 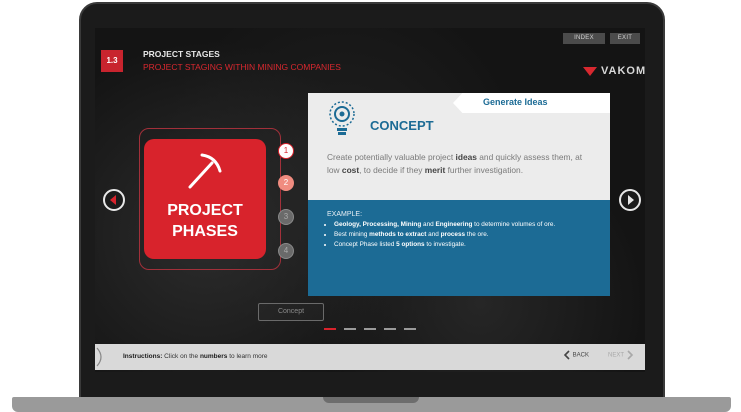 I want to click on page-subtitle: PROJECT STAGING WITHIN MINING COMPANIES, so click(x=242, y=67).